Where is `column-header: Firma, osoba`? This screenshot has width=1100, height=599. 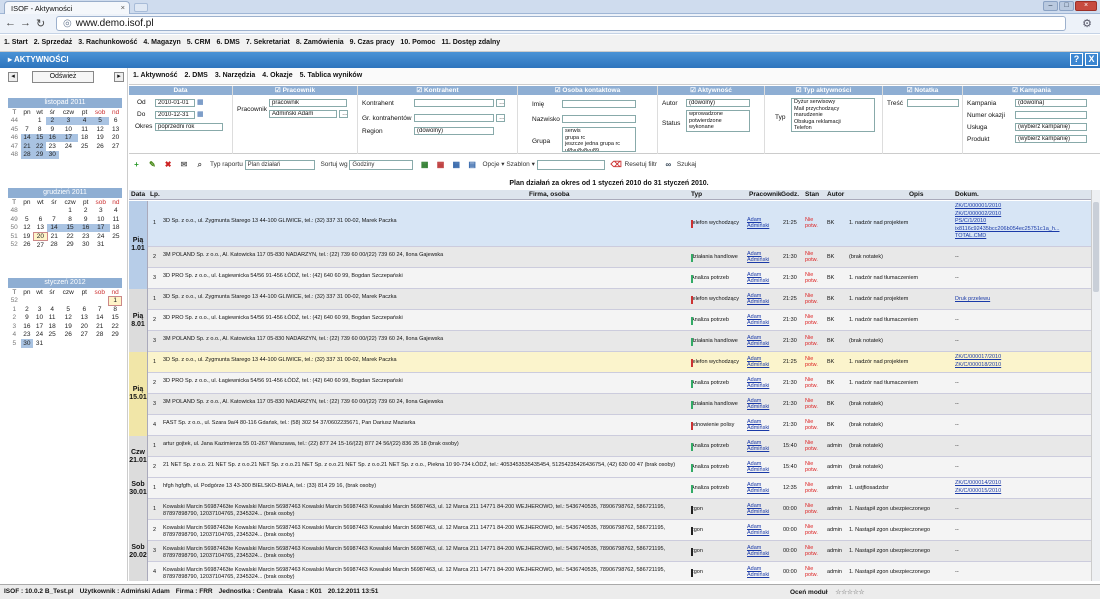 column-header: Firma, osoba is located at coordinates (549, 194).